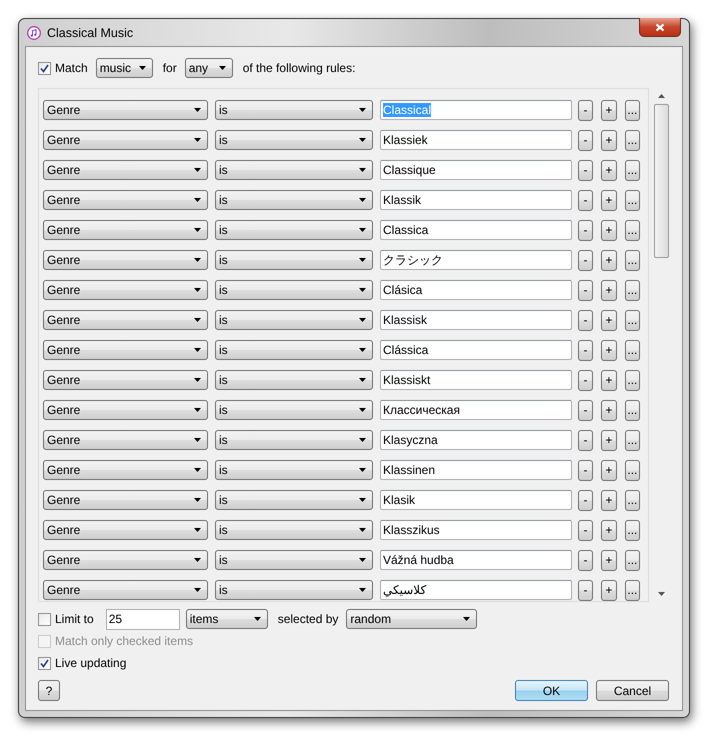  Describe the element at coordinates (660, 27) in the screenshot. I see `close-button` at that location.